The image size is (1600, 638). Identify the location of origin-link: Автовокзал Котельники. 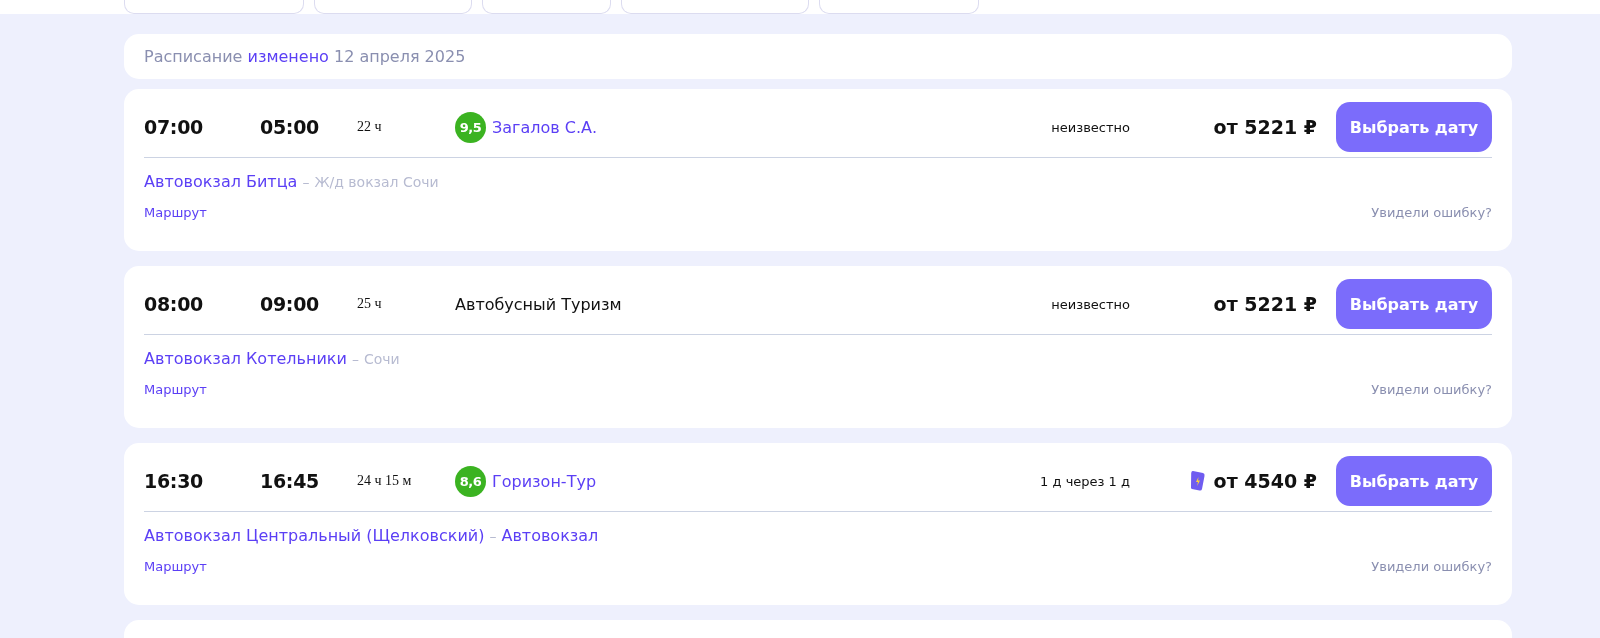
(245, 358).